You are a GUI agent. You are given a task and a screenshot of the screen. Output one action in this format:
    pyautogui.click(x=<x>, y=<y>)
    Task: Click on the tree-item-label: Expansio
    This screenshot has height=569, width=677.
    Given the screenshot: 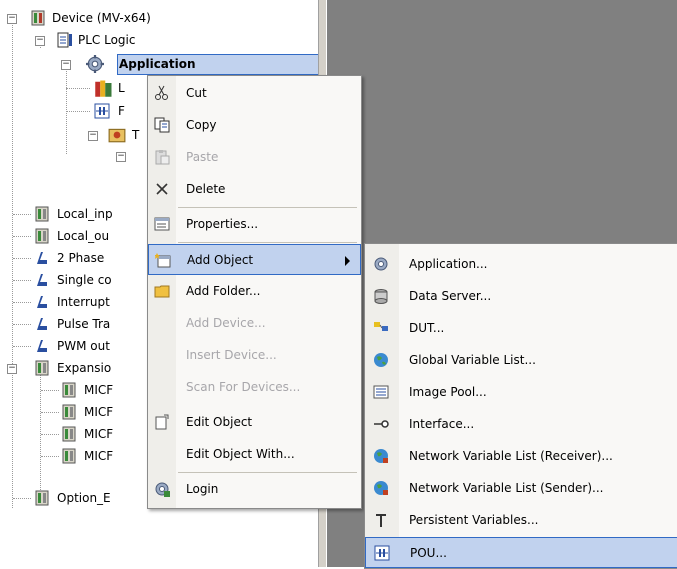 What is the action you would take?
    pyautogui.click(x=84, y=368)
    